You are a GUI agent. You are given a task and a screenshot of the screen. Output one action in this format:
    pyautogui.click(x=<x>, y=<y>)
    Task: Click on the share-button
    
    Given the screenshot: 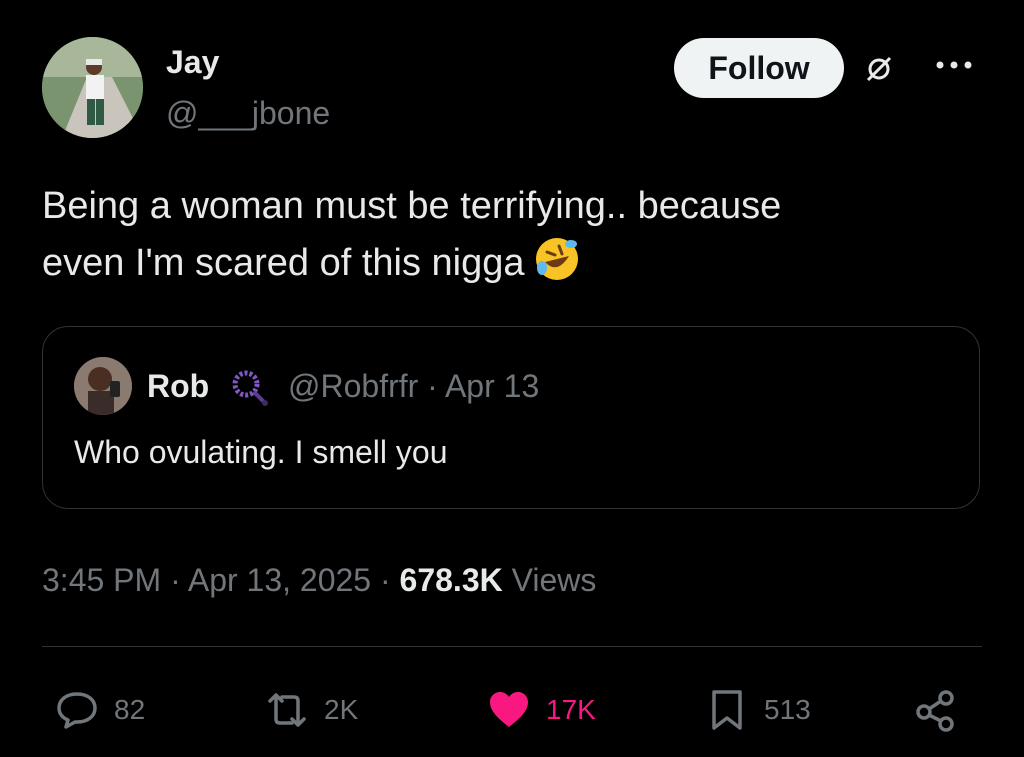 What is the action you would take?
    pyautogui.click(x=942, y=710)
    